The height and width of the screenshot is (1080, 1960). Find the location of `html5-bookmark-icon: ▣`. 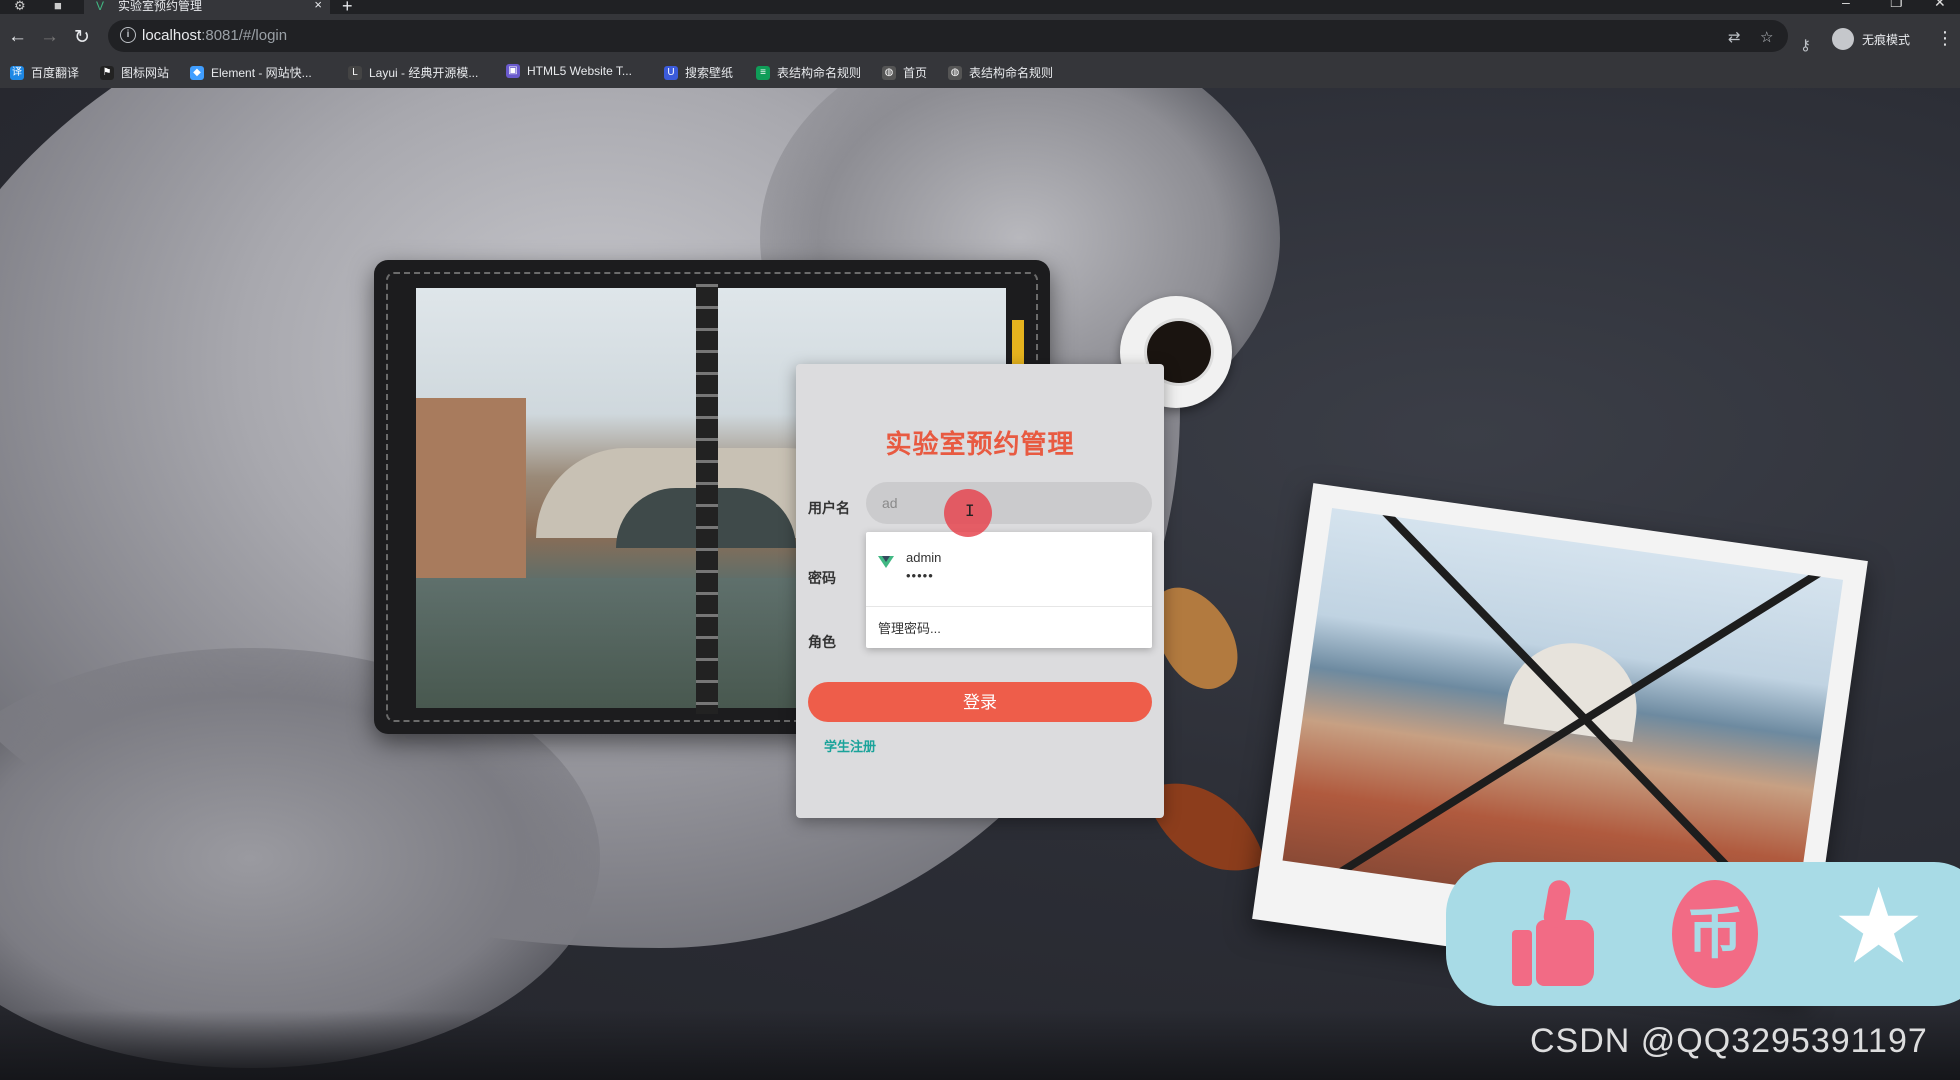

html5-bookmark-icon: ▣ is located at coordinates (513, 71).